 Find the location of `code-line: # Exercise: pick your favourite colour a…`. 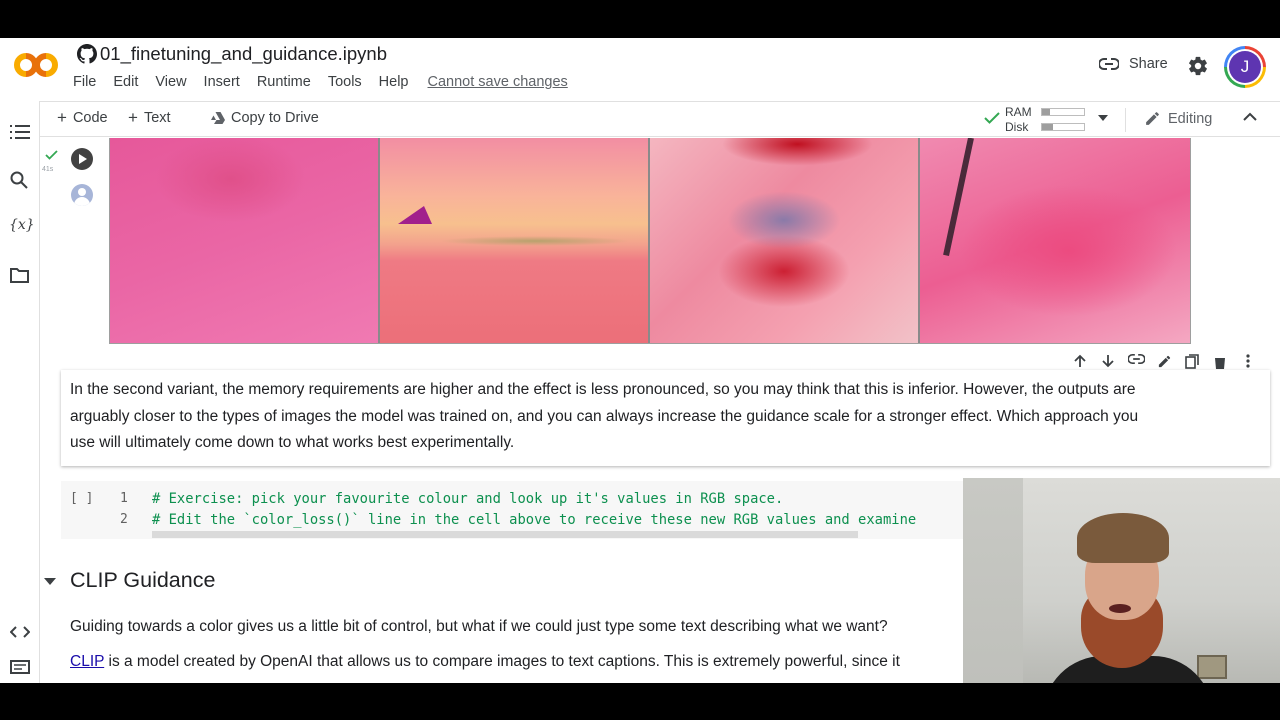

code-line: # Exercise: pick your favourite colour a… is located at coordinates (467, 499).